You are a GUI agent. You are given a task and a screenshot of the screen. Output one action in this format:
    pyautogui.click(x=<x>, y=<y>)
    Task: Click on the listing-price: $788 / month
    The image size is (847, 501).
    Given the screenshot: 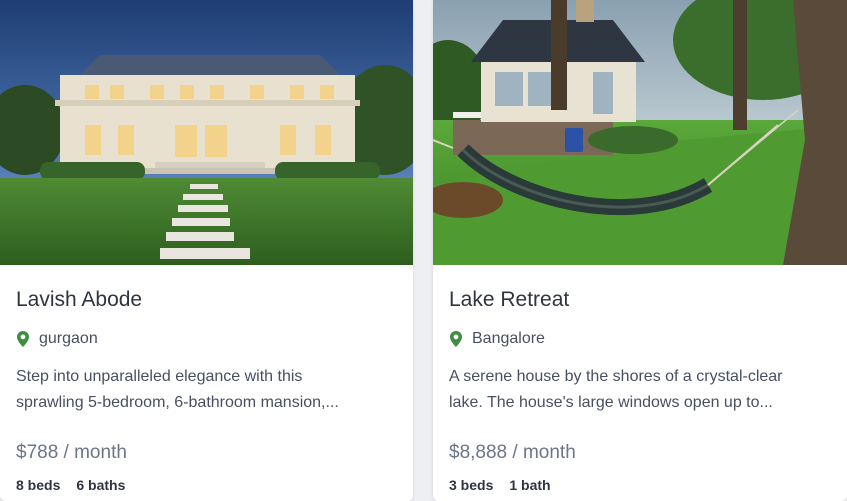 What is the action you would take?
    pyautogui.click(x=71, y=452)
    